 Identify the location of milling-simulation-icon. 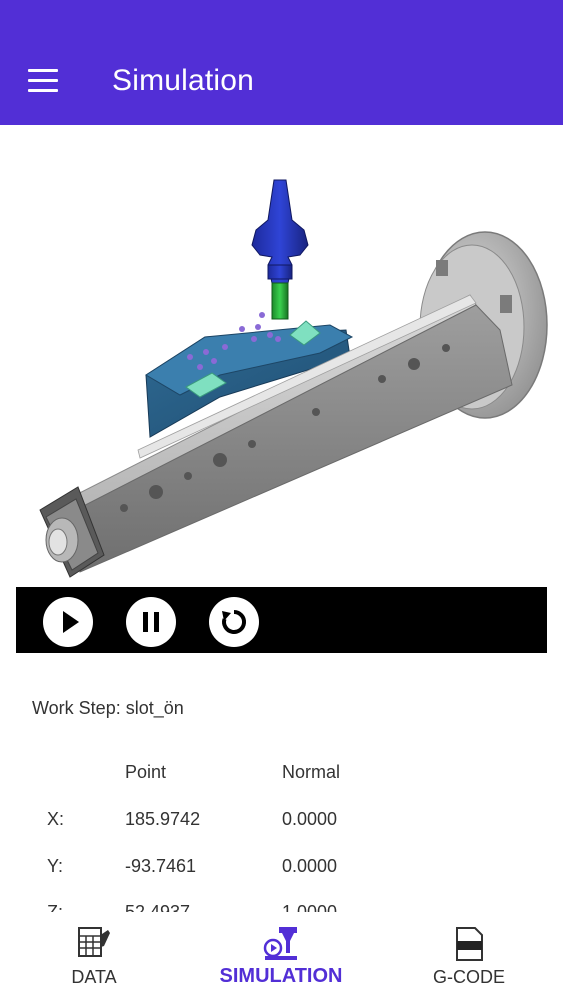
(280, 943).